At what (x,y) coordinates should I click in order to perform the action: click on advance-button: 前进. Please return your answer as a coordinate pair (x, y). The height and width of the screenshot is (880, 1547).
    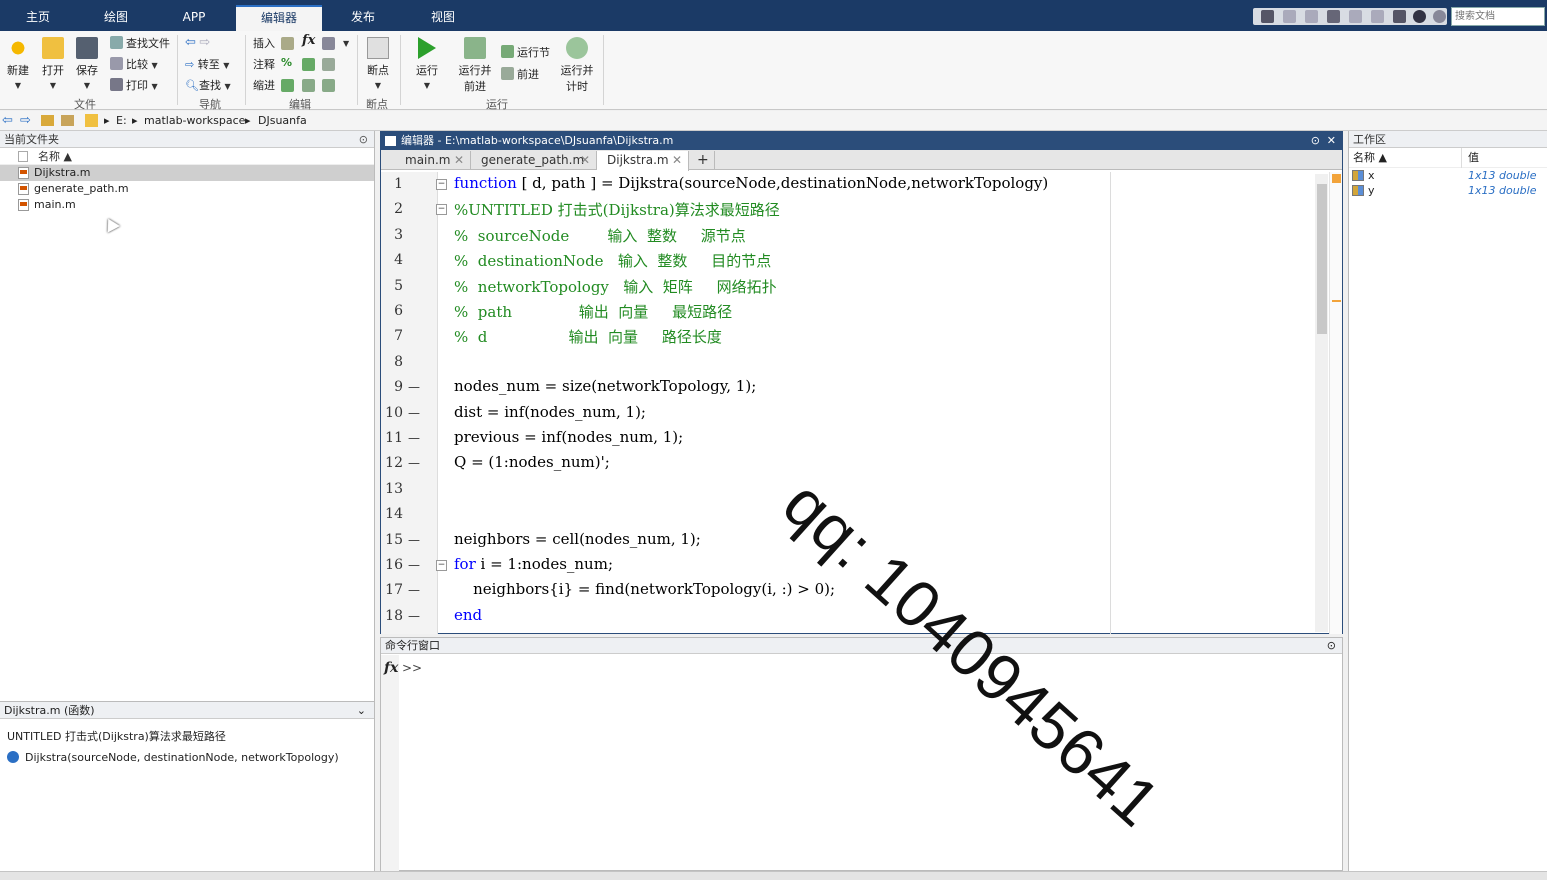
    Looking at the image, I should click on (520, 74).